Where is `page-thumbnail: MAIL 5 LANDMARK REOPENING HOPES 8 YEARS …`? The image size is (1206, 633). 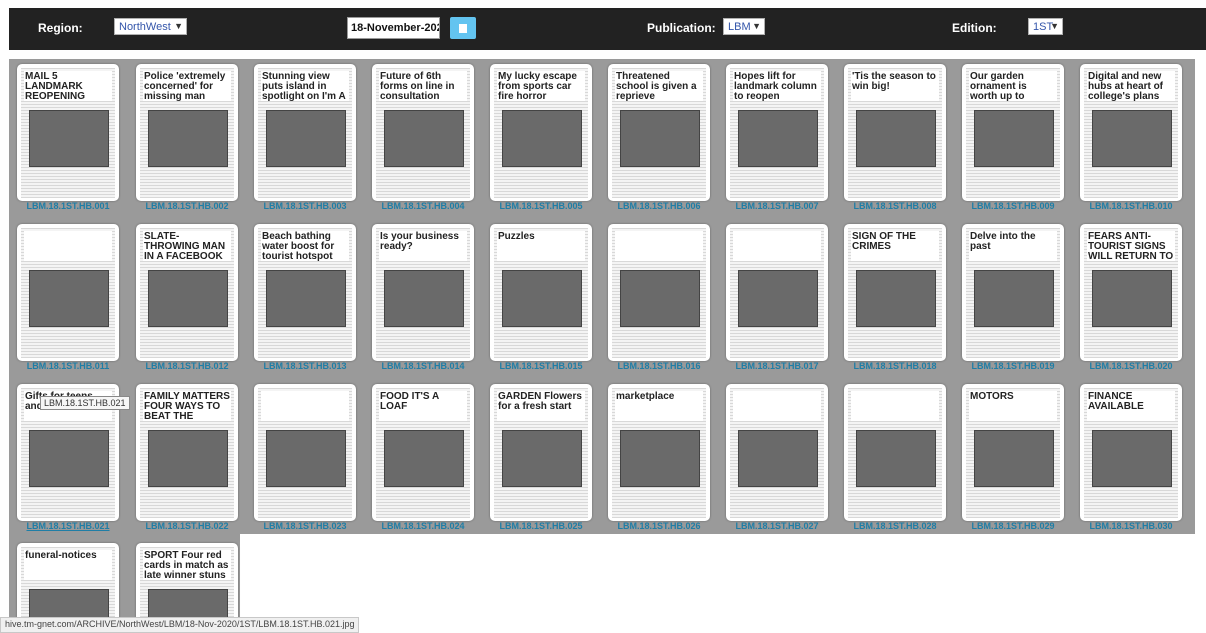 page-thumbnail: MAIL 5 LANDMARK REOPENING HOPES 8 YEARS … is located at coordinates (68, 137).